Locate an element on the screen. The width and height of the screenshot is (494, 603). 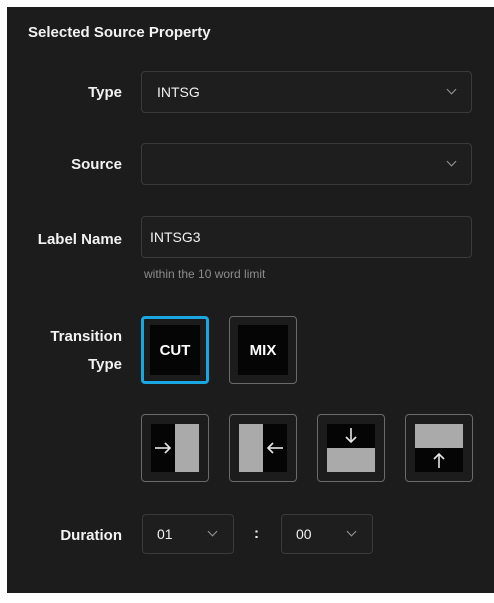
transition-mix-label: MIX is located at coordinates (263, 350).